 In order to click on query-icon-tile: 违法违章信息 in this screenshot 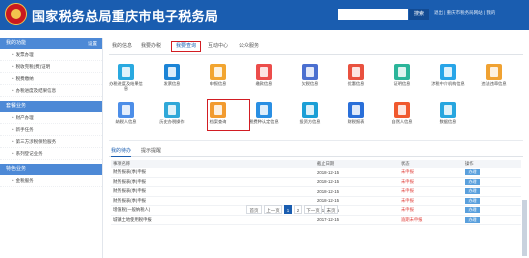, I will do `click(494, 75)`.